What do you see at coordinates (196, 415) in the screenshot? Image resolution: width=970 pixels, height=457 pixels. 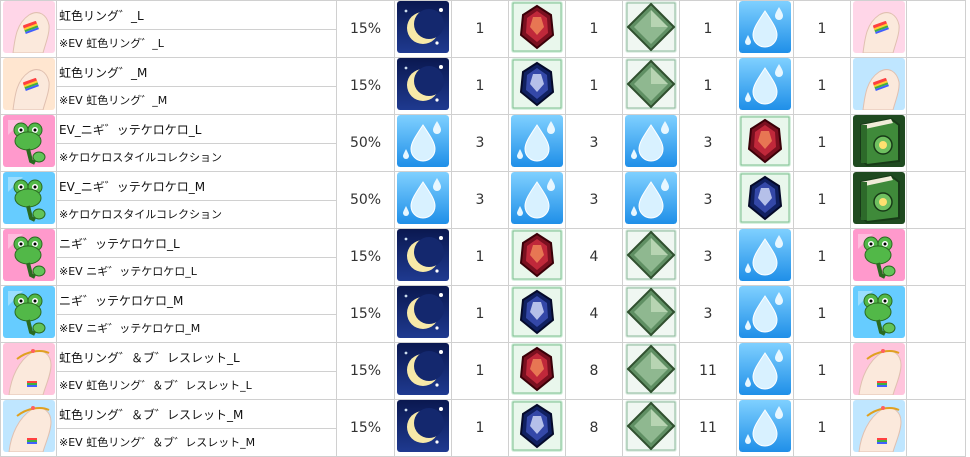 I see `item-name: 虹色リング゛＆ブ゛レスレット_M` at bounding box center [196, 415].